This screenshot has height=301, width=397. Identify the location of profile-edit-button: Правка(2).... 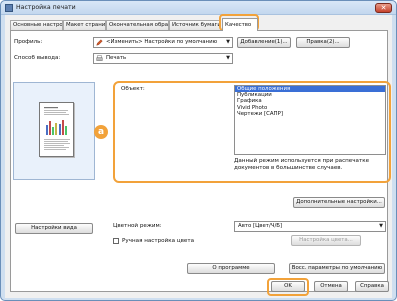
(323, 42).